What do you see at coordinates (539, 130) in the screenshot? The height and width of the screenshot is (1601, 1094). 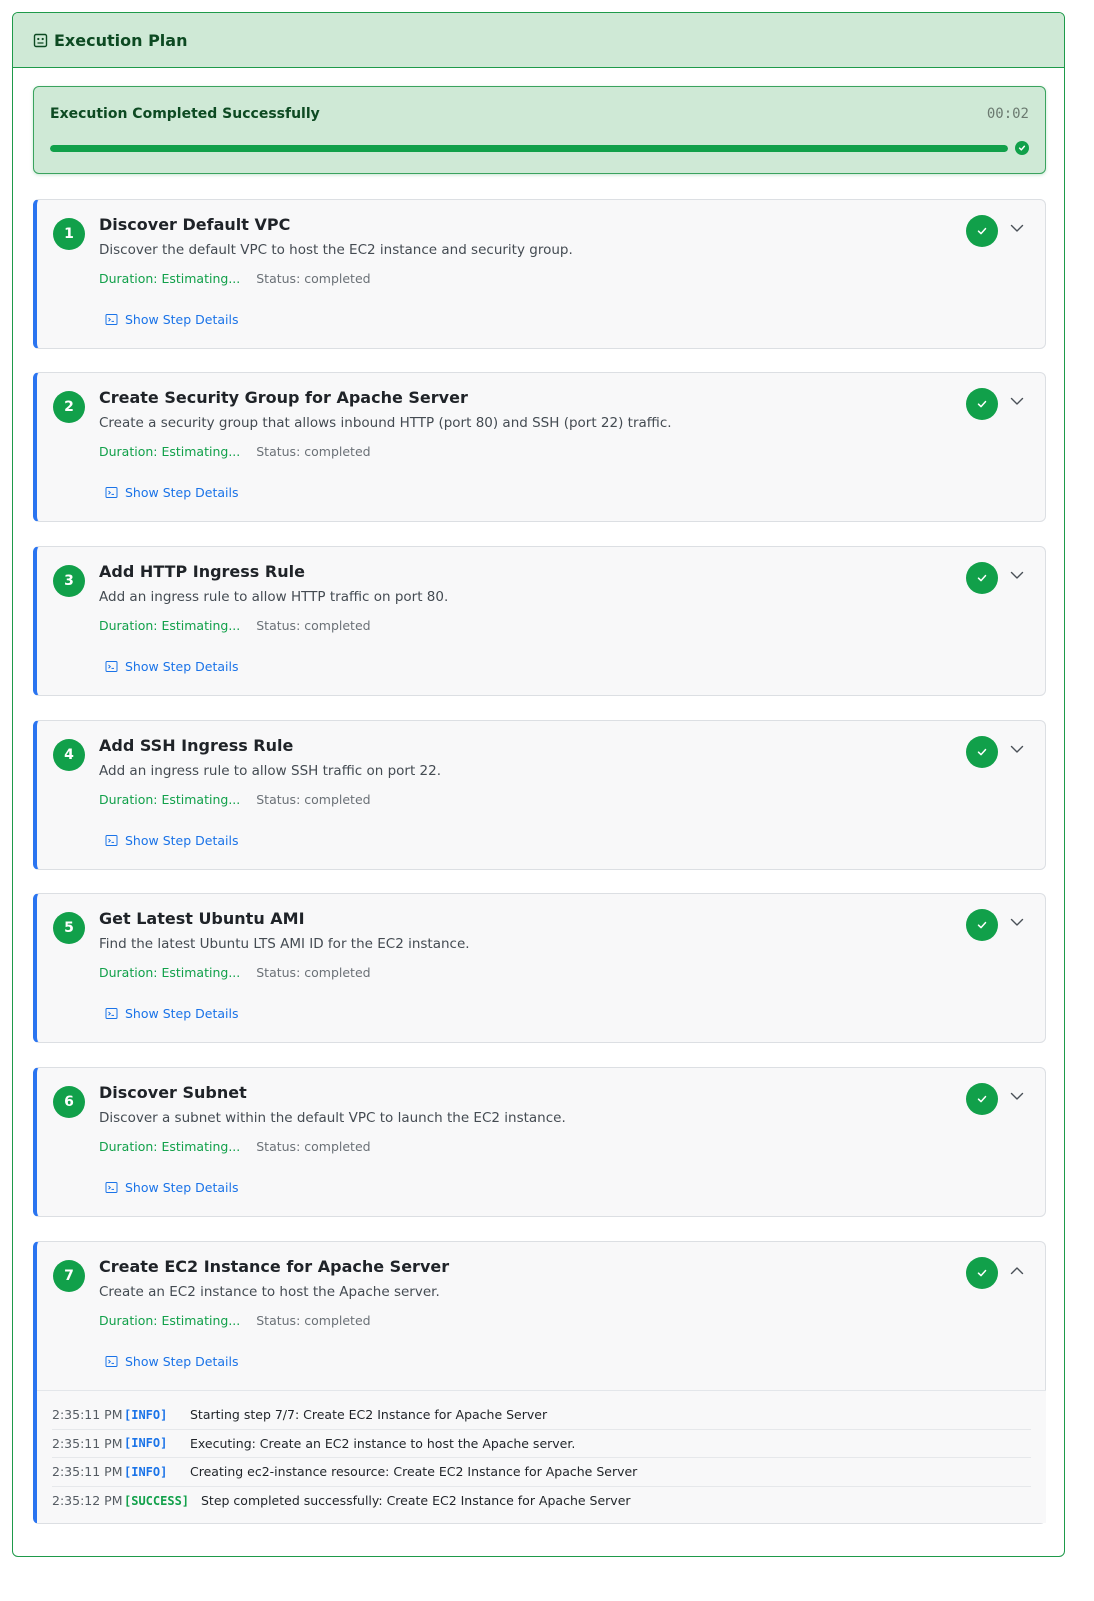 I see `execution-status-card: Execution Completed Successfully 00:02` at bounding box center [539, 130].